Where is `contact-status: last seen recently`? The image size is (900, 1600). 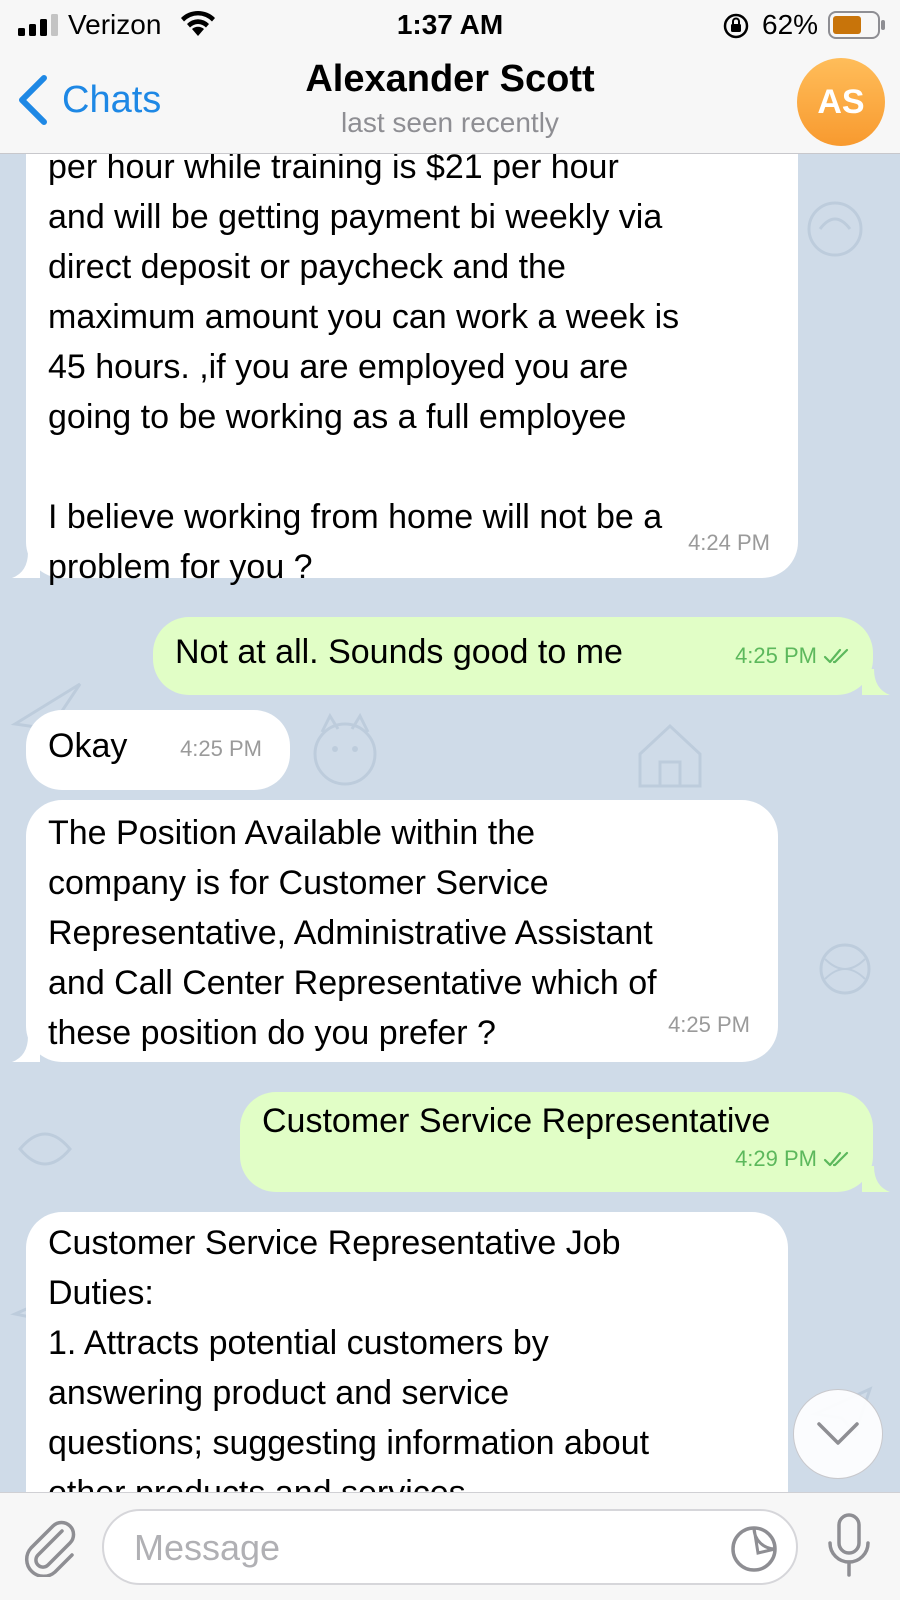 contact-status: last seen recently is located at coordinates (450, 122).